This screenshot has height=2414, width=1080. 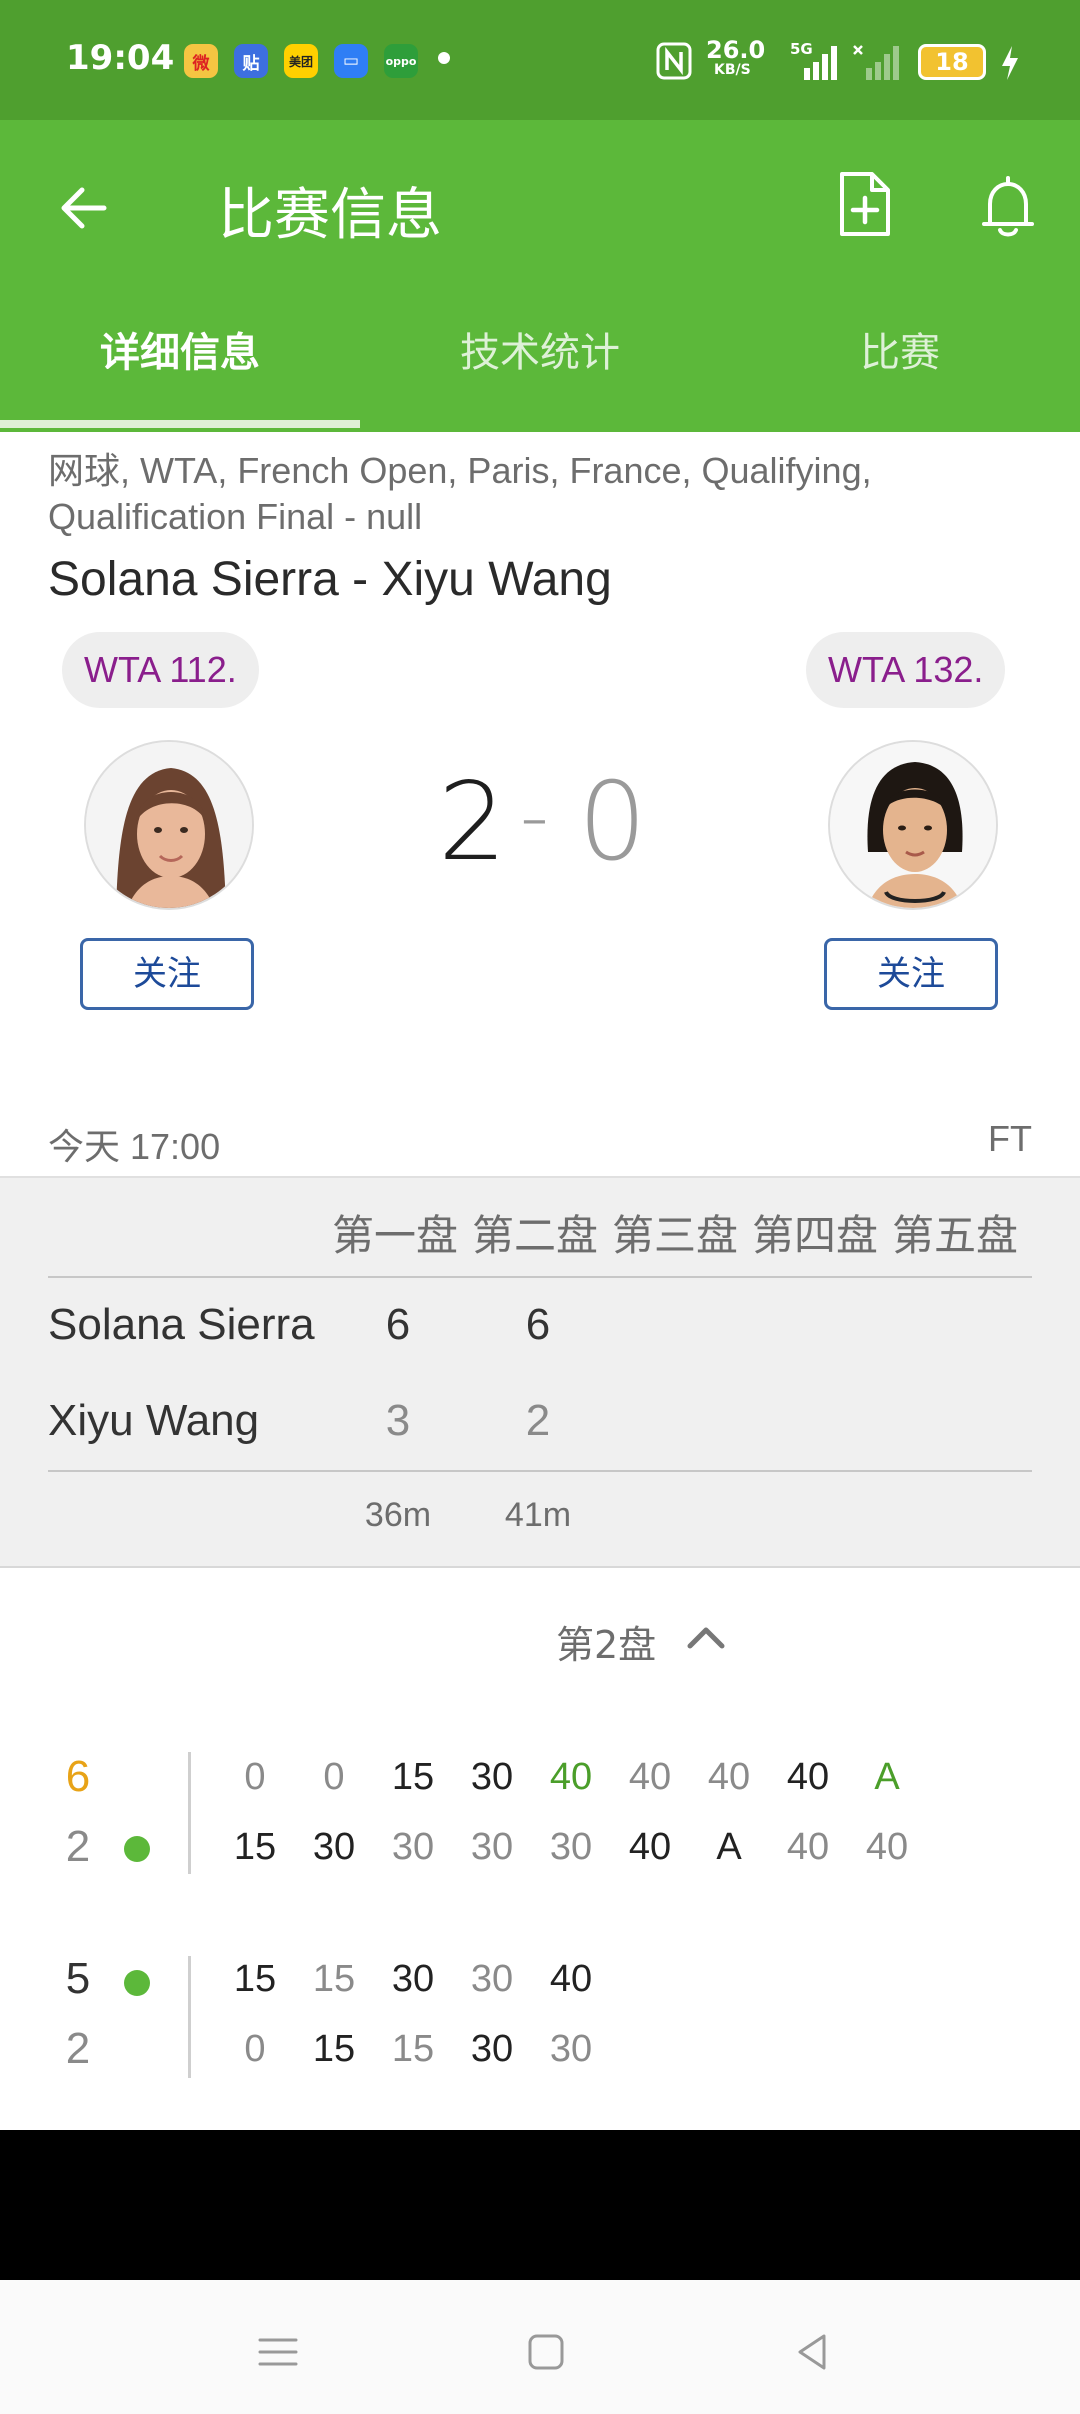 I want to click on more-notifications-dot, so click(x=444, y=58).